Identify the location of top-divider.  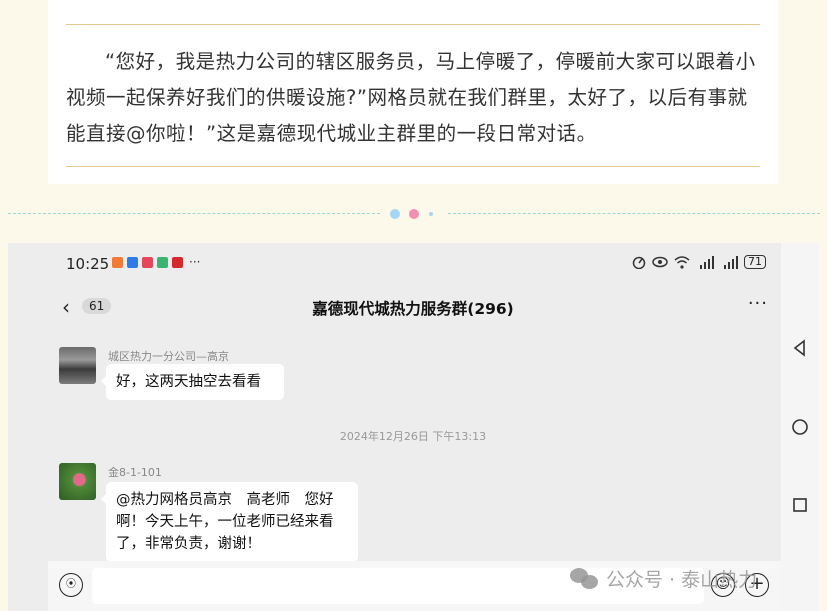
(413, 24).